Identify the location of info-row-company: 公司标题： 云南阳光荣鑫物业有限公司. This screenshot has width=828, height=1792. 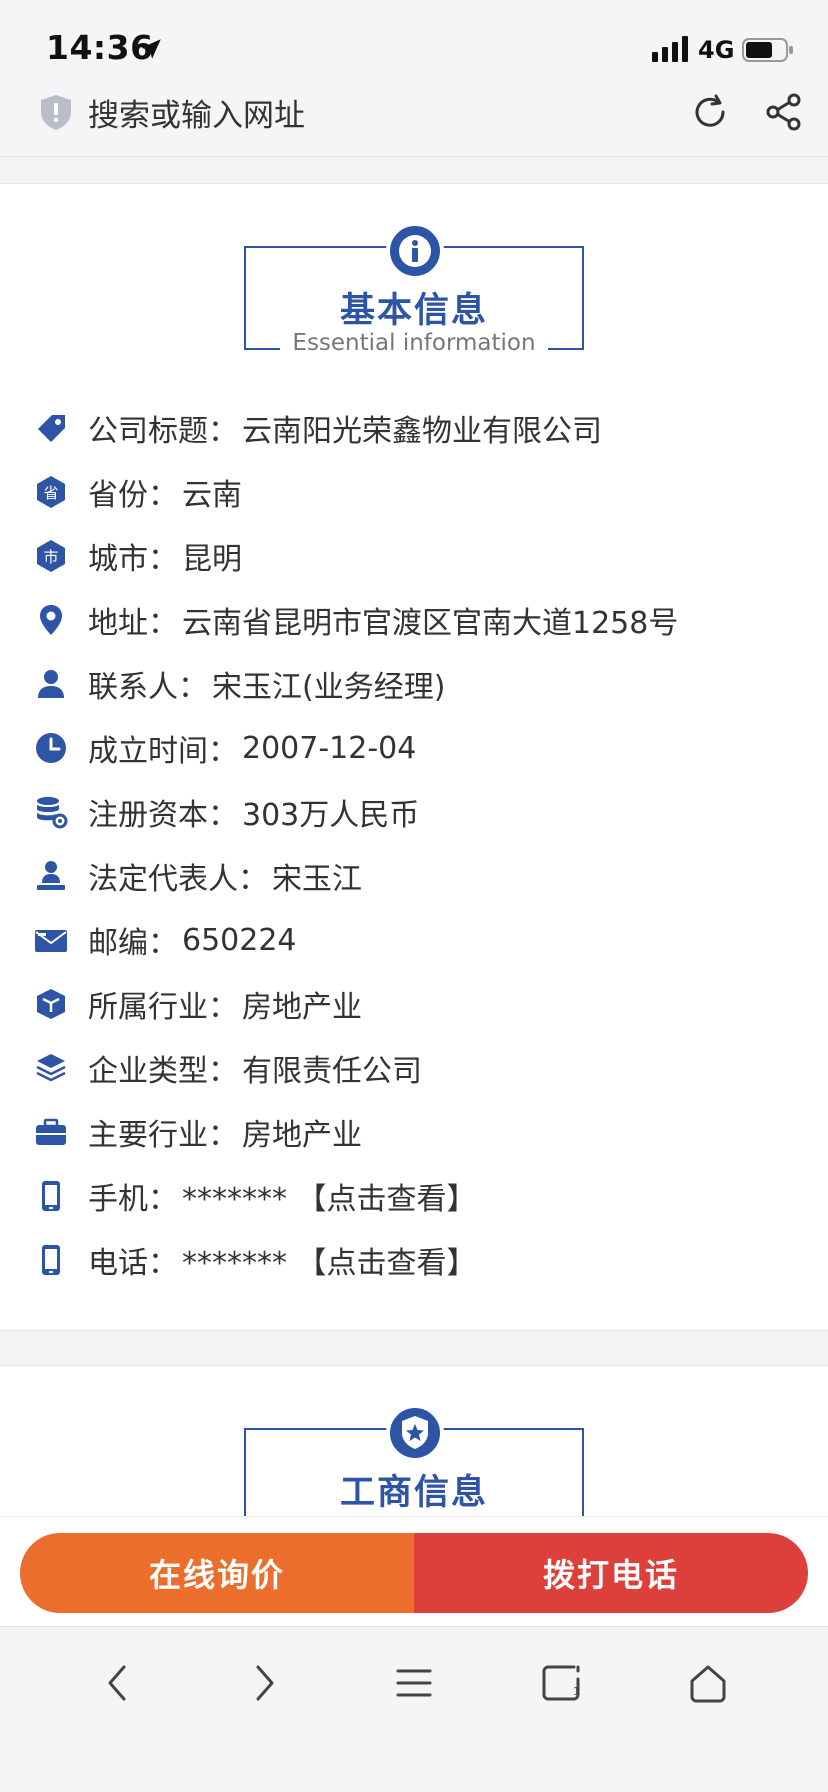
(318, 428).